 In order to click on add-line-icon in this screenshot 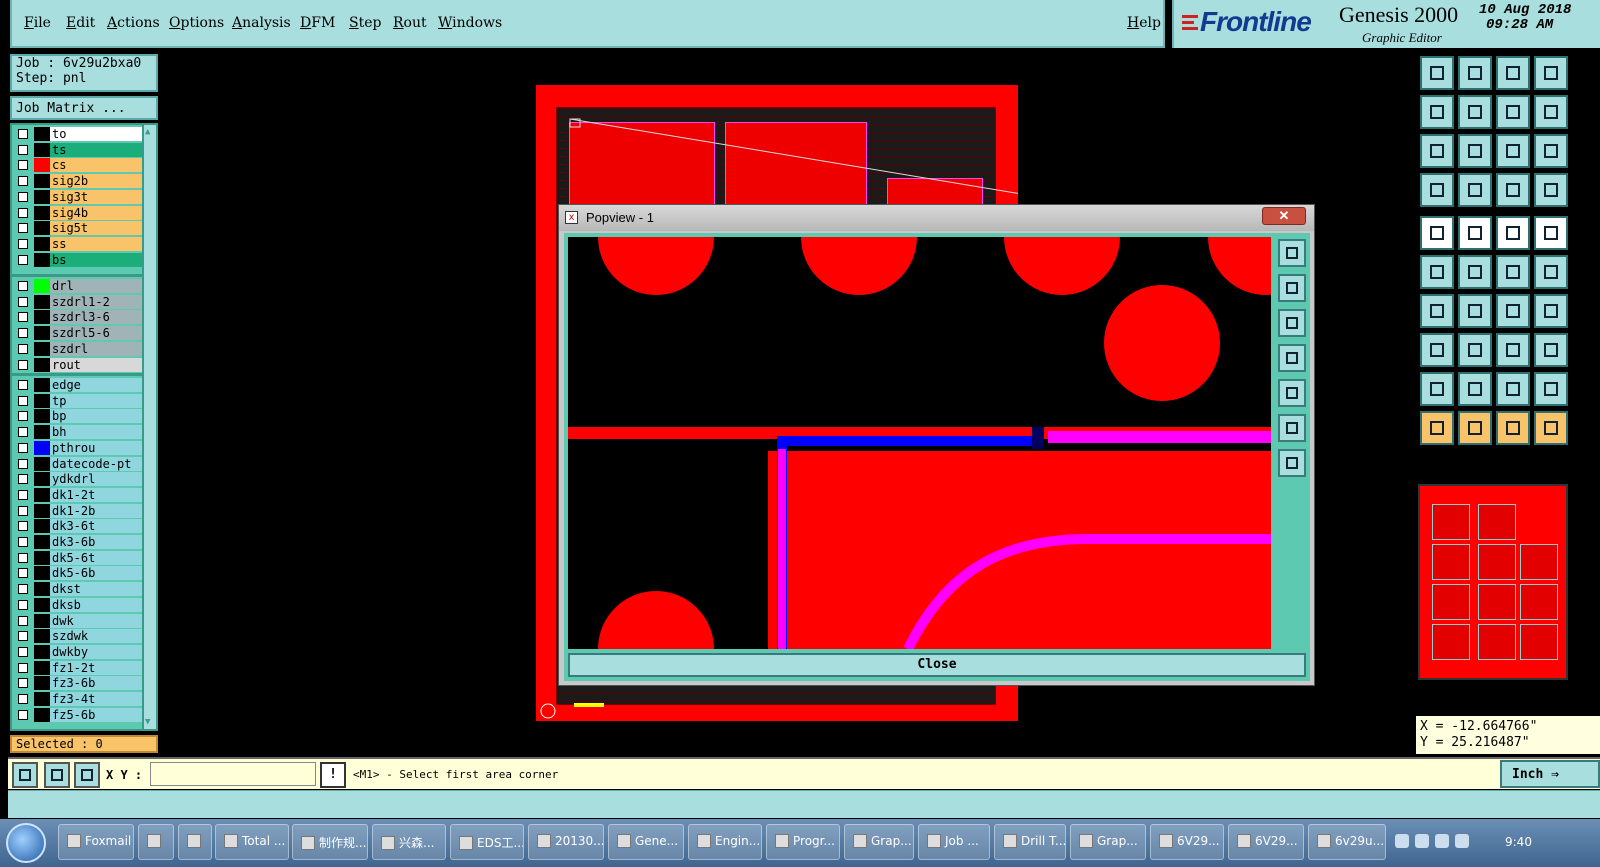, I will do `click(1437, 311)`.